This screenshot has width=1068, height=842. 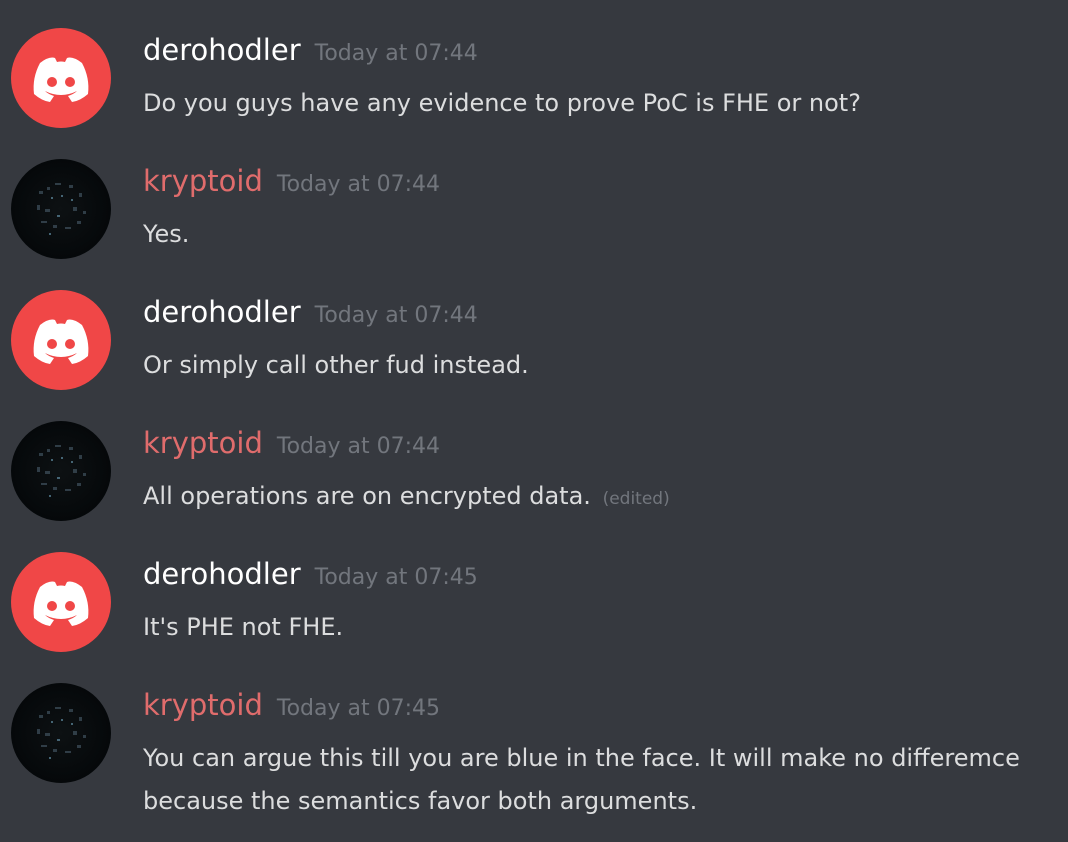 What do you see at coordinates (166, 234) in the screenshot?
I see `message-text: Yes.` at bounding box center [166, 234].